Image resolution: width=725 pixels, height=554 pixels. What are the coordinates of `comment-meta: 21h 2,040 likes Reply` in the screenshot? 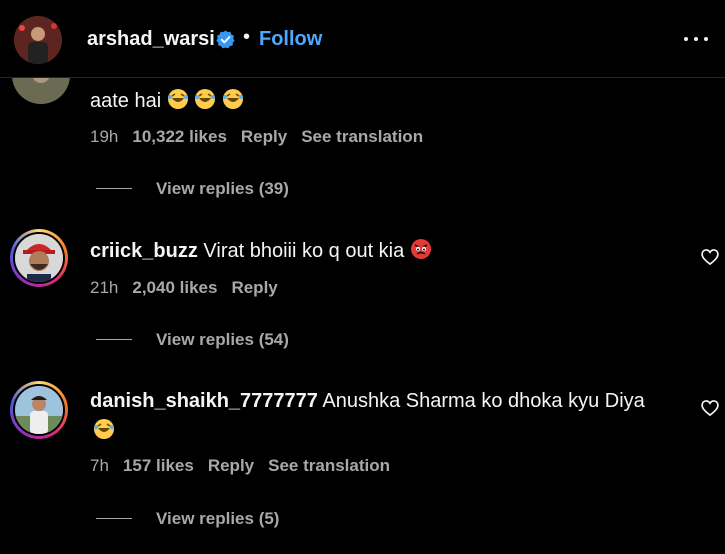 It's located at (184, 288).